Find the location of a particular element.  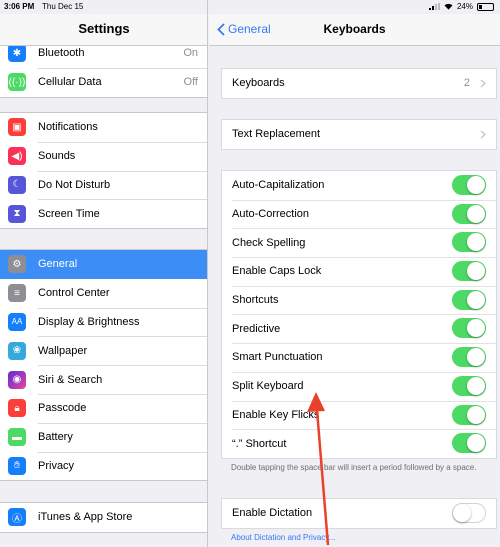

smart-punctuation-toggle is located at coordinates (469, 357).